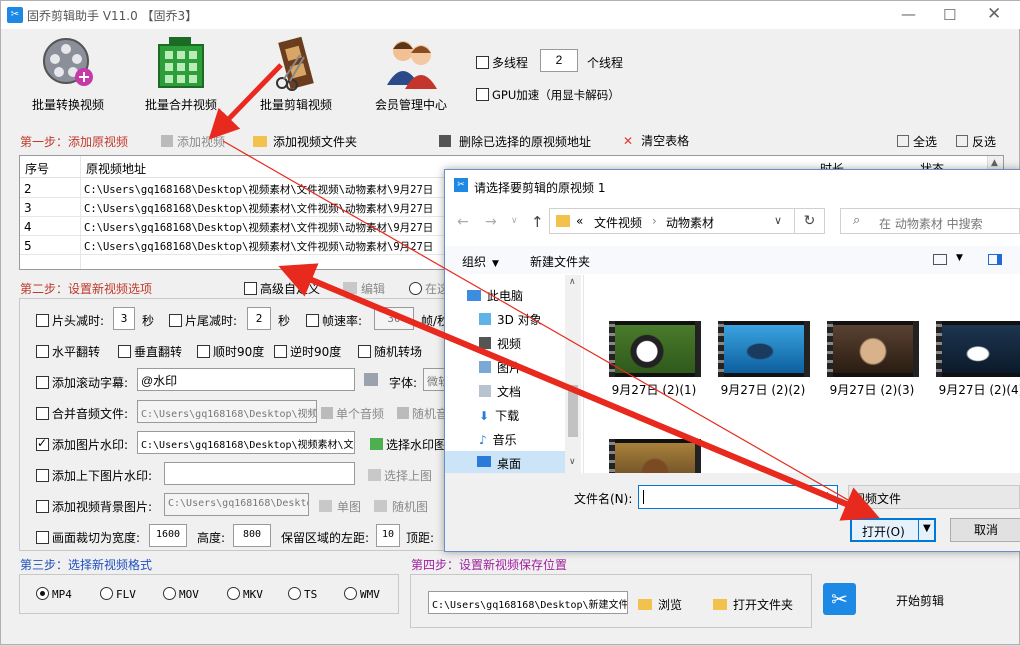  What do you see at coordinates (245, 101) in the screenshot?
I see `arrow-to-add-video` at bounding box center [245, 101].